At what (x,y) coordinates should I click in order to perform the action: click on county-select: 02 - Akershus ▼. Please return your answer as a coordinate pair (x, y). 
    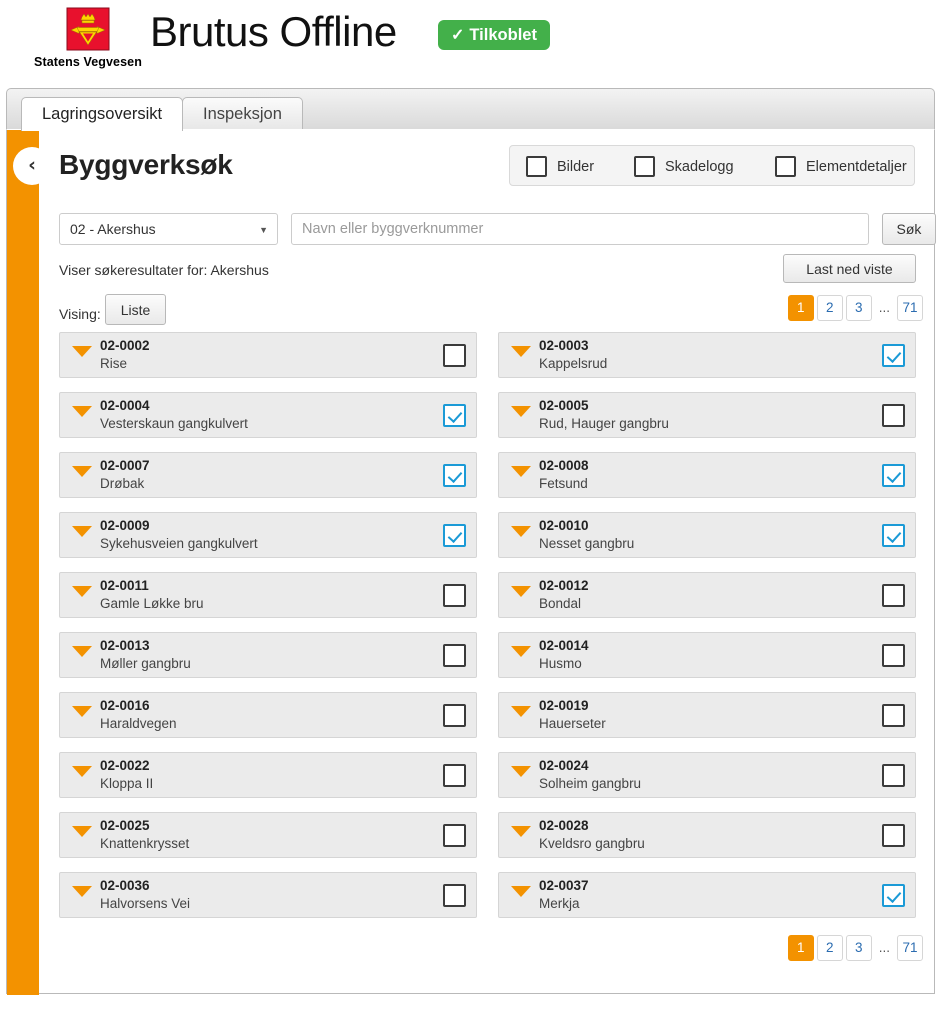
    Looking at the image, I should click on (168, 229).